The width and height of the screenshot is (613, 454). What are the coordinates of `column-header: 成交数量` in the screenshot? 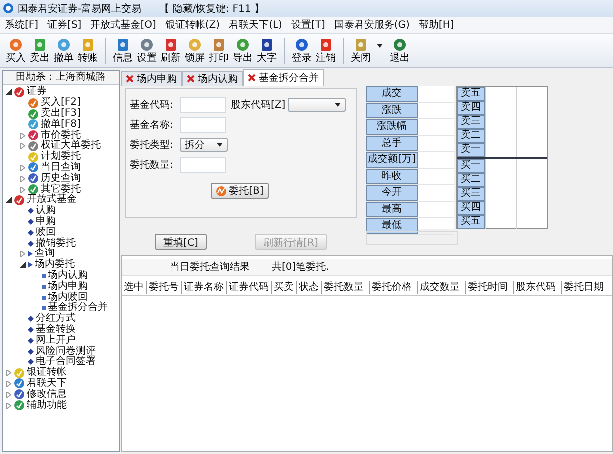 It's located at (442, 287).